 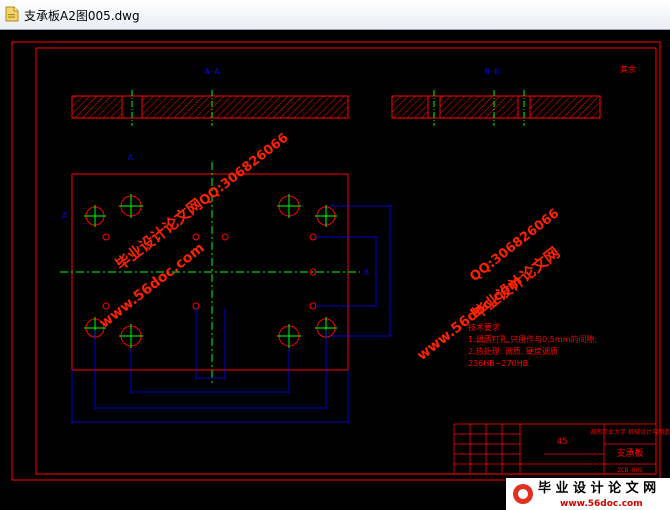 I want to click on title-block-drawing-no: ZCB-005, so click(x=630, y=470).